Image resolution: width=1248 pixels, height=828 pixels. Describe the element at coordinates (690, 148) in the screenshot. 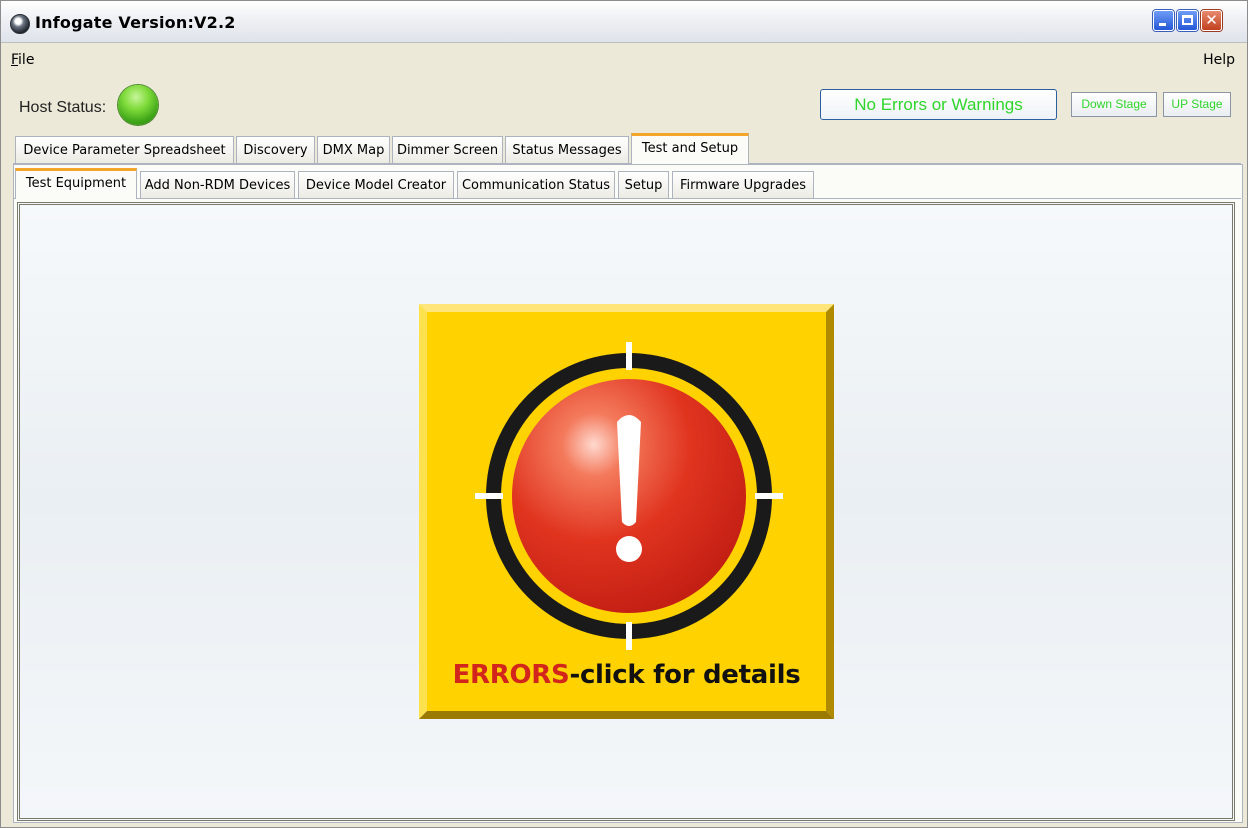

I see `tab-test-and-setup: Test and Setup` at that location.